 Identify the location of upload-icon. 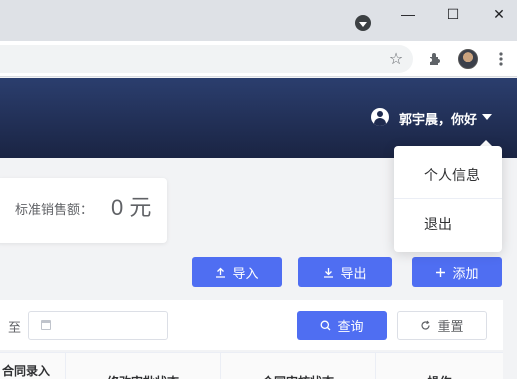
(220, 272).